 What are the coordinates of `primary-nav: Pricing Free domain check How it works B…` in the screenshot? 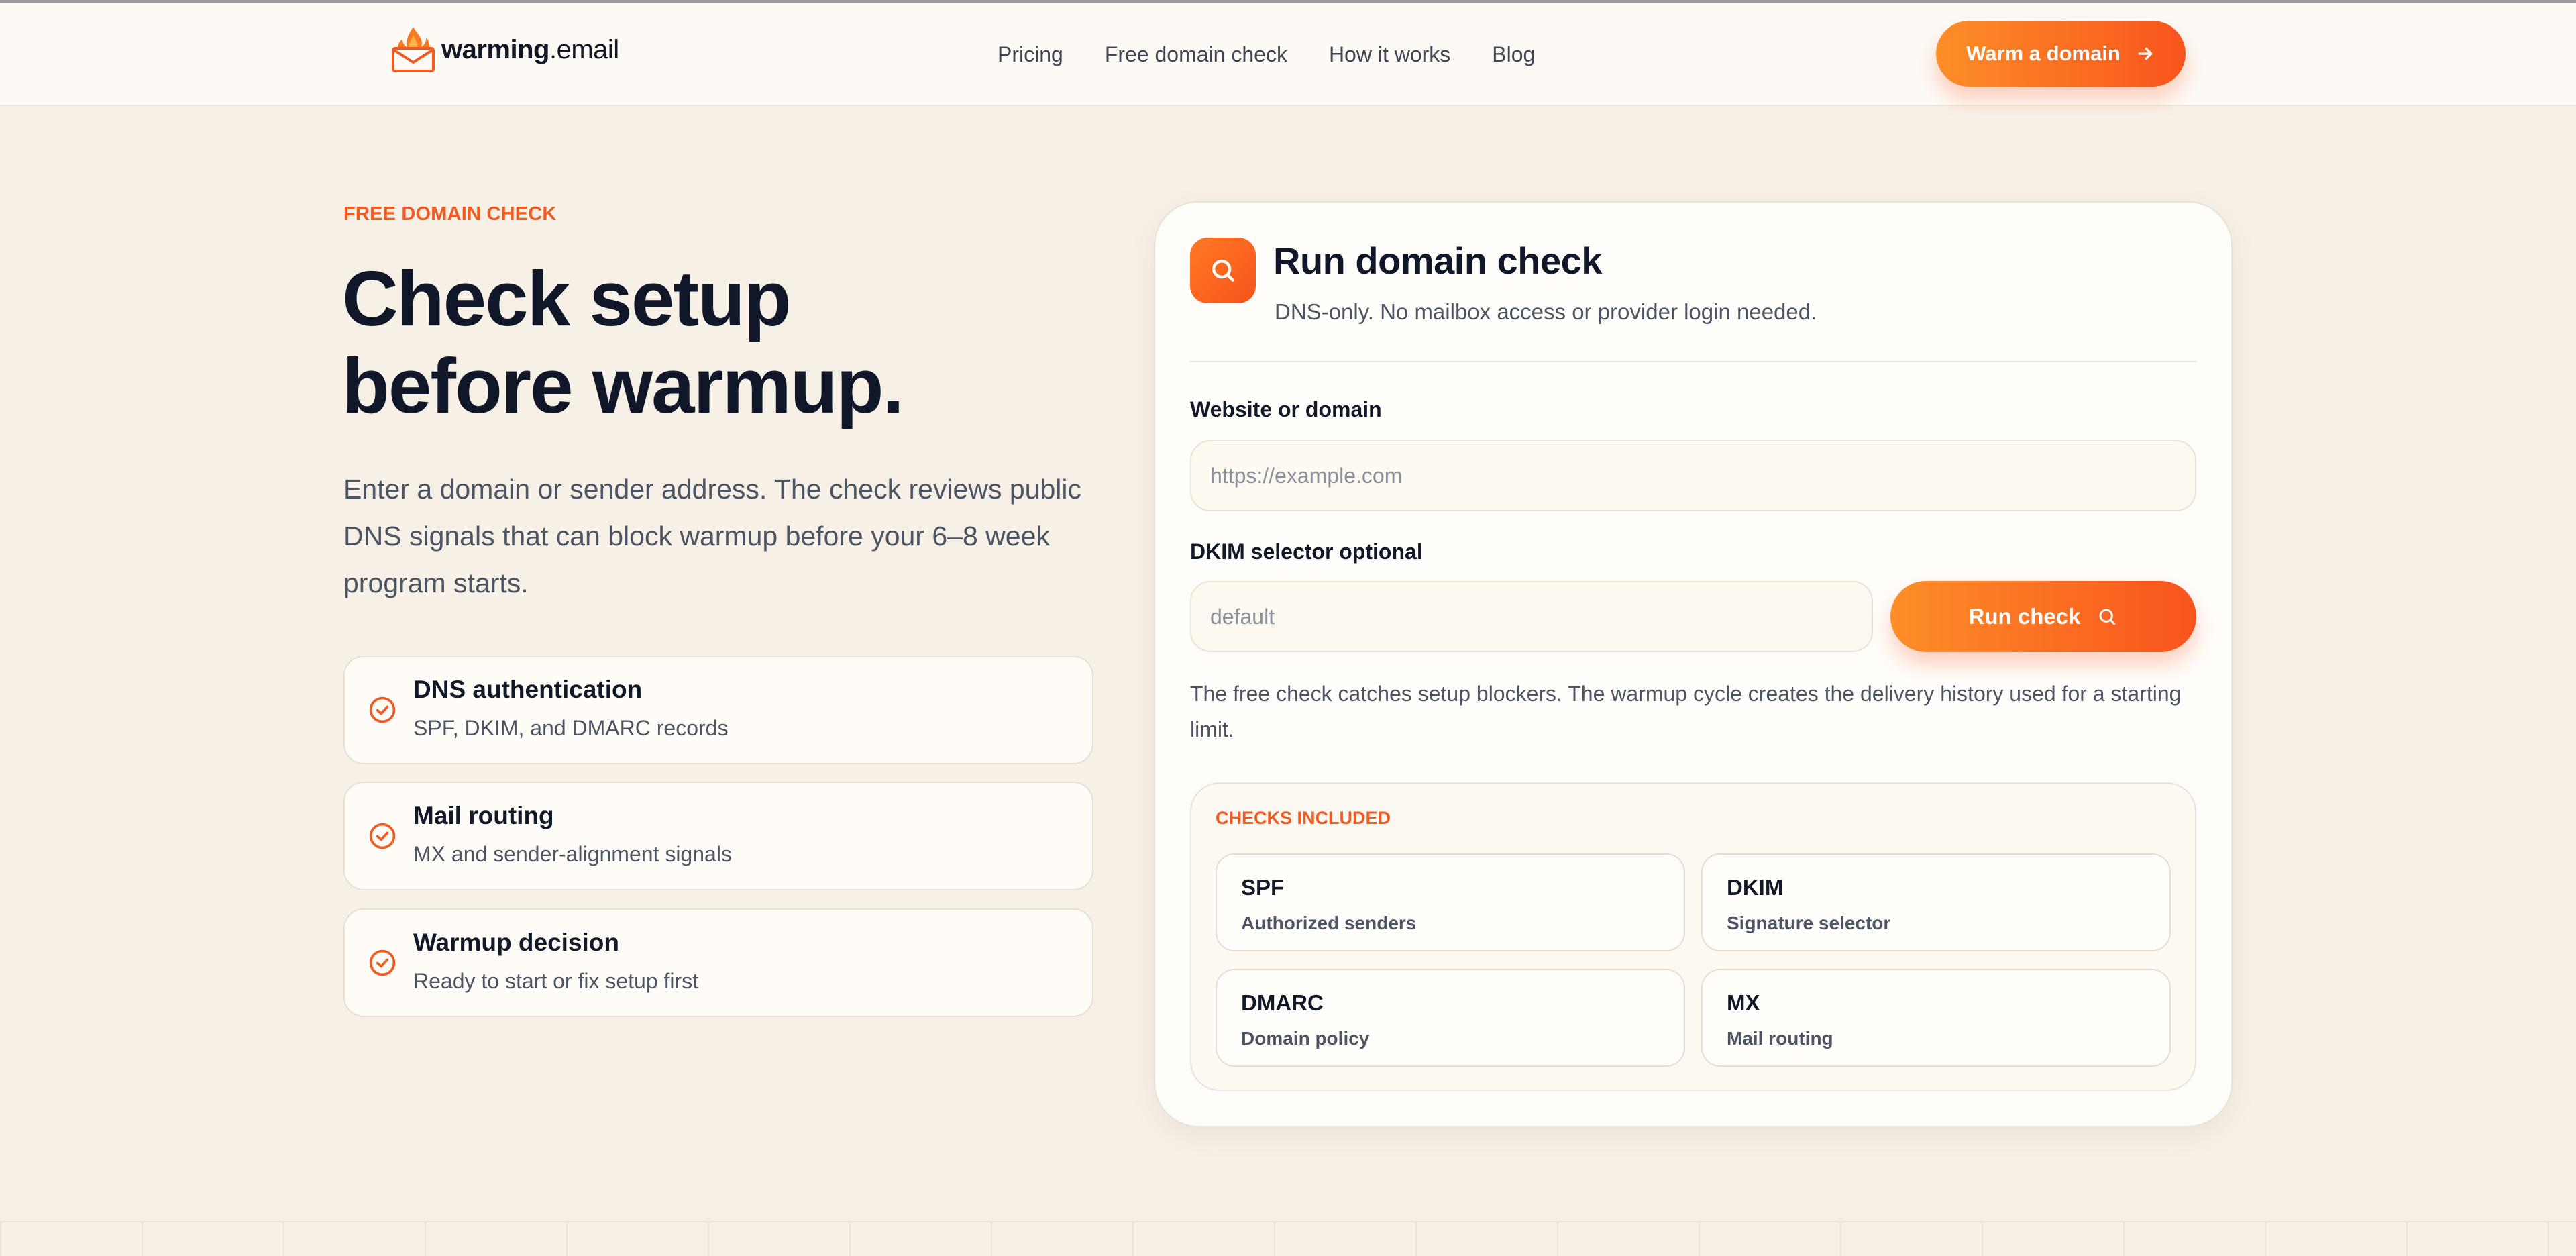 It's located at (1266, 54).